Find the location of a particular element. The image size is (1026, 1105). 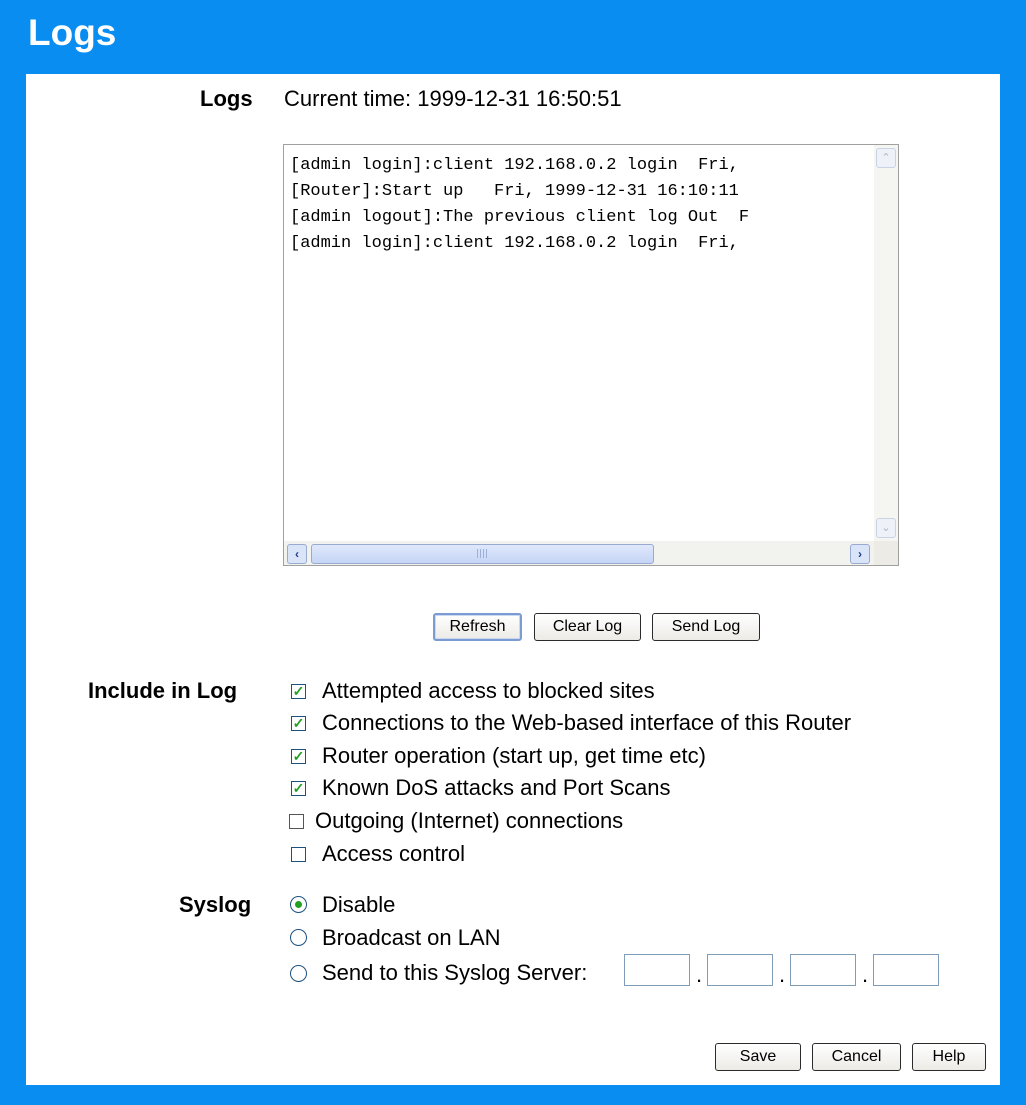

up-arrow-icon: ⌃ is located at coordinates (886, 158).